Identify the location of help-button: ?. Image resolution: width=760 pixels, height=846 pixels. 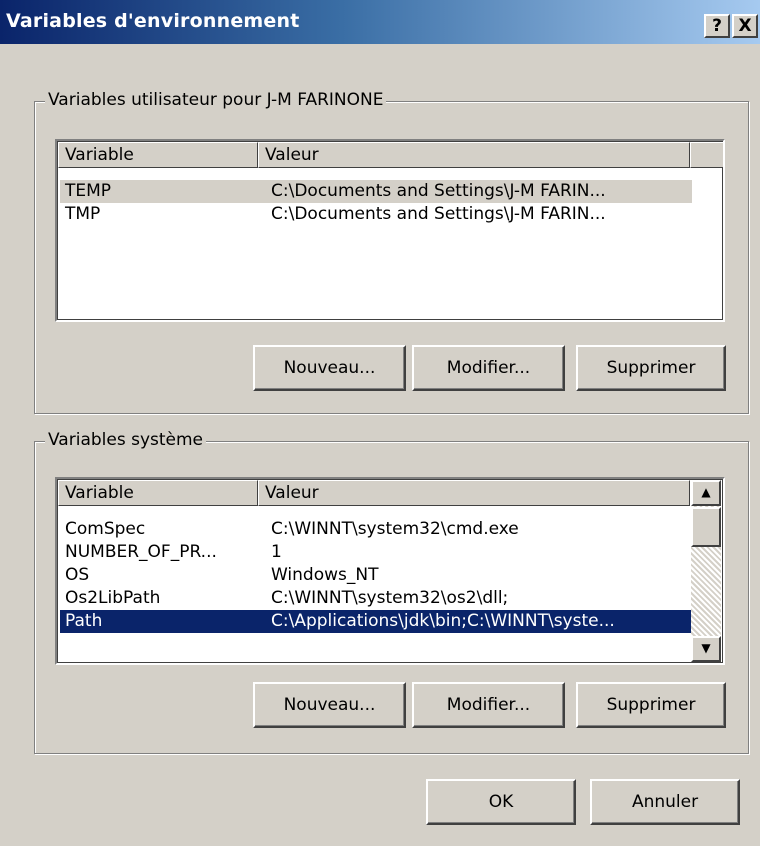
(717, 26).